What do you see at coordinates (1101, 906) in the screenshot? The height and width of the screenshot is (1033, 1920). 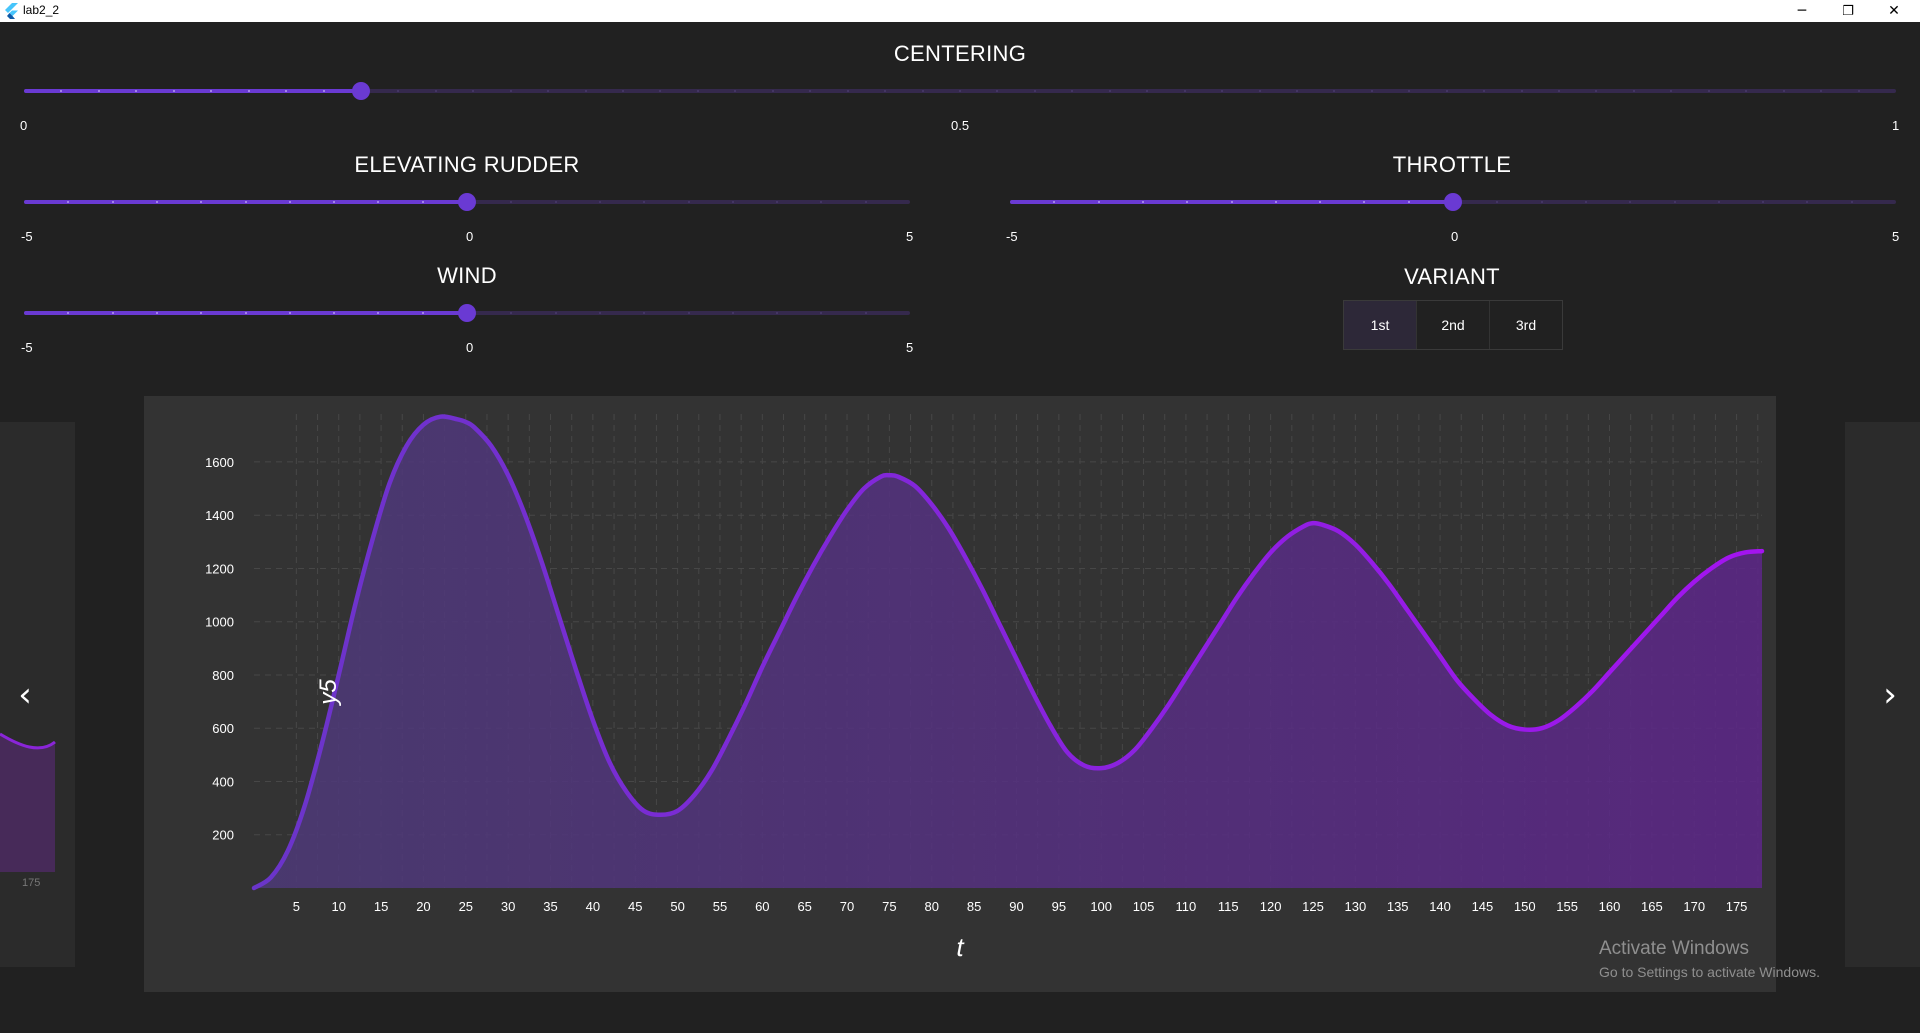 I see `x-tick-label: 100` at bounding box center [1101, 906].